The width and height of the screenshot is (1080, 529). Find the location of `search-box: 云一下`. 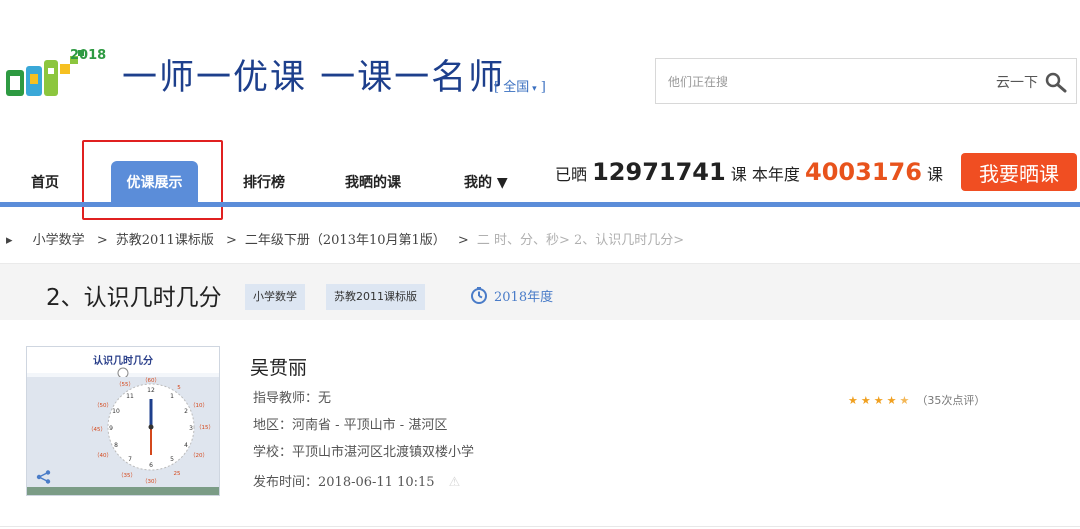

search-box: 云一下 is located at coordinates (866, 81).